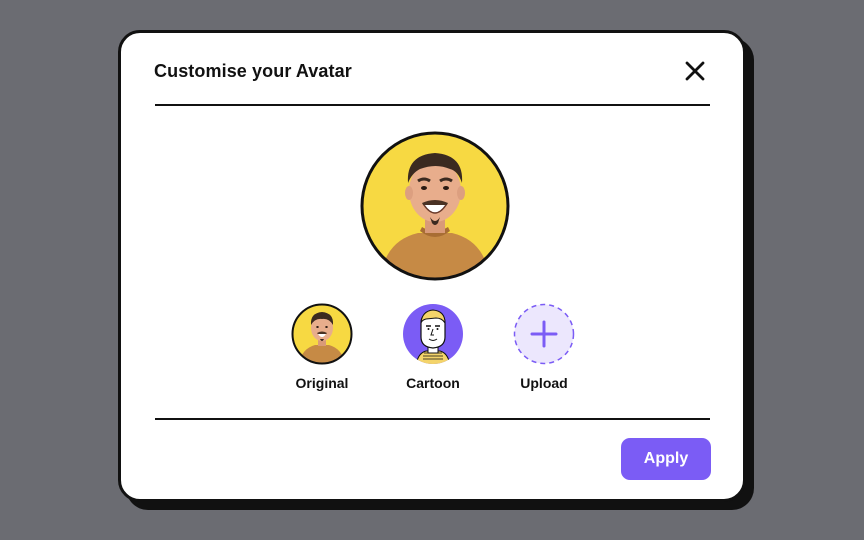 This screenshot has width=864, height=540. What do you see at coordinates (322, 334) in the screenshot?
I see `photo-avatar` at bounding box center [322, 334].